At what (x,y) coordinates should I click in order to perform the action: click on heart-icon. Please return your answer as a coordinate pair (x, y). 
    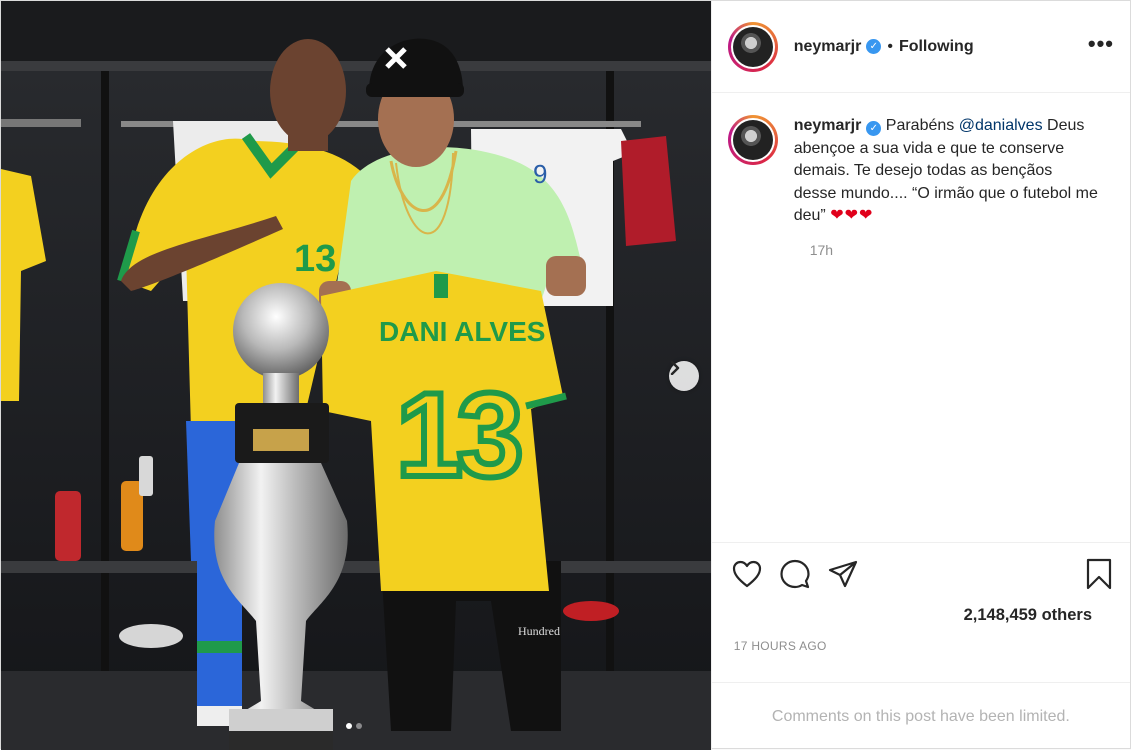
    Looking at the image, I should click on (746, 573).